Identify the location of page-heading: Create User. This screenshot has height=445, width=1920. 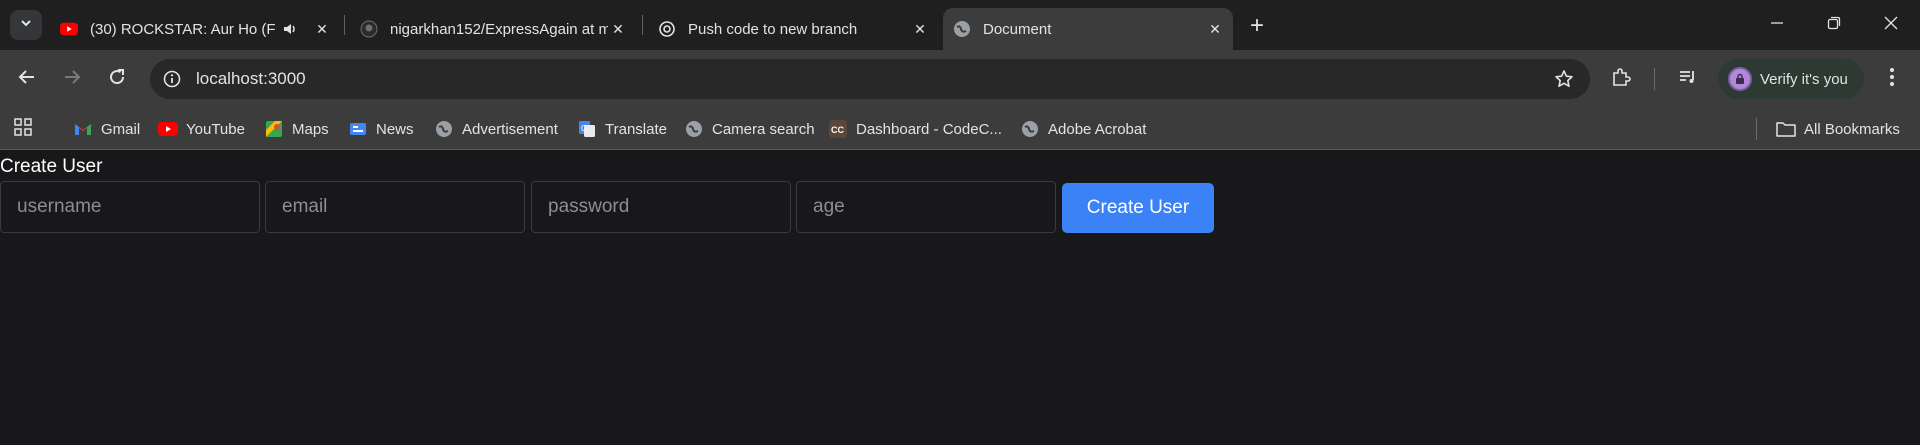
(51, 166).